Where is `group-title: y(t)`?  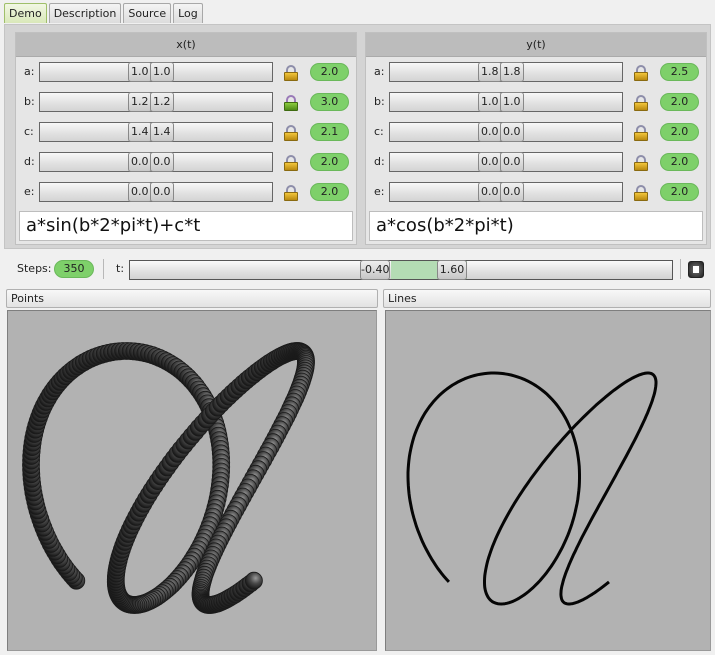
group-title: y(t) is located at coordinates (536, 45).